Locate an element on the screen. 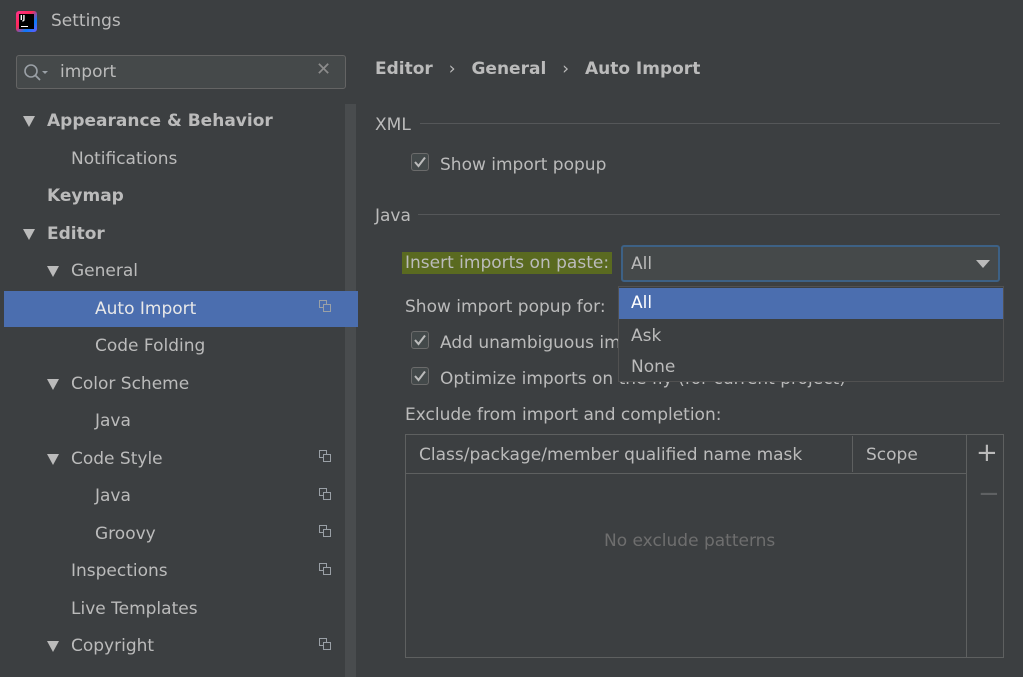 This screenshot has width=1023, height=677. show-import-popup-xml-checkbox is located at coordinates (420, 162).